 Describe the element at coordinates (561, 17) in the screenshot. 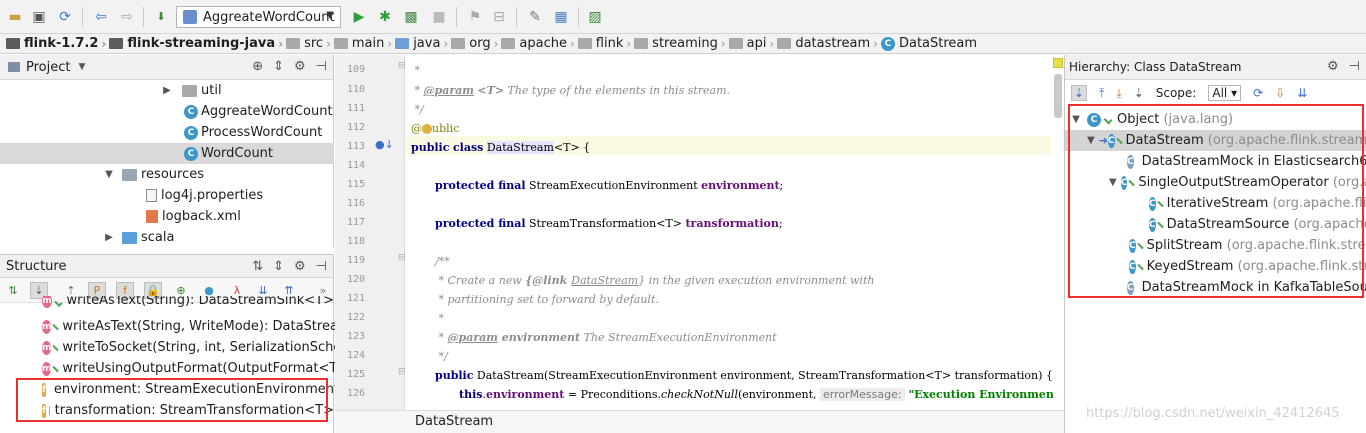

I see `sdk-icon: ▦` at that location.